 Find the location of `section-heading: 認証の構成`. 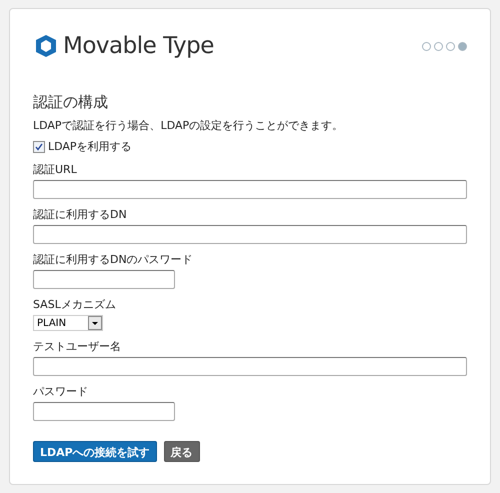

section-heading: 認証の構成 is located at coordinates (71, 102).